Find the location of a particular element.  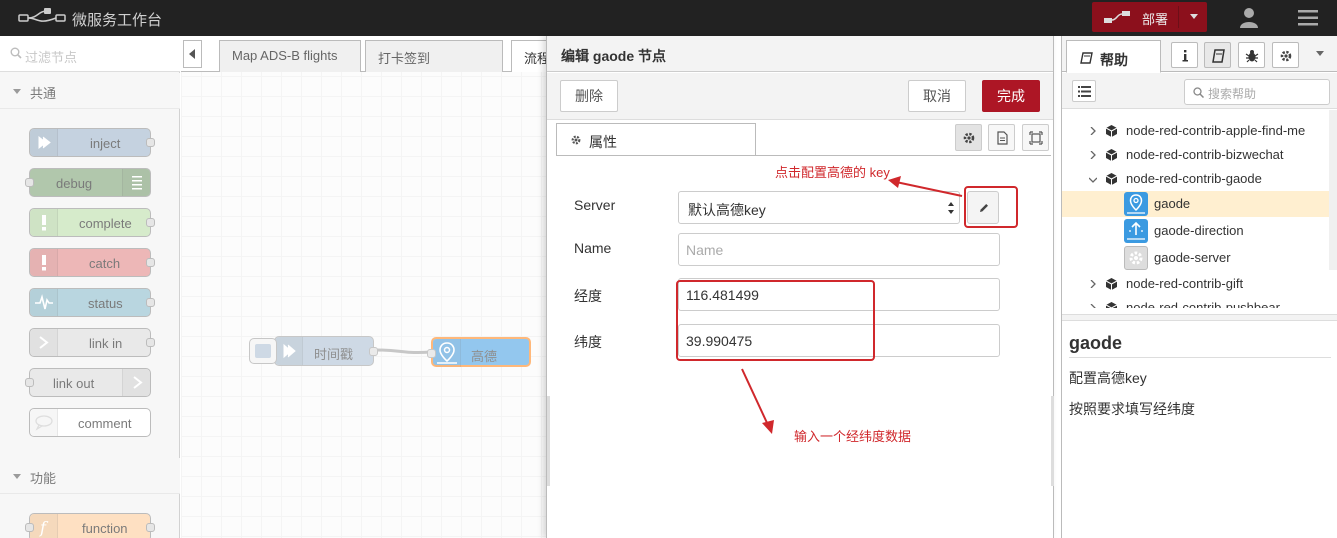

tab-help-label: 帮助 is located at coordinates (1114, 60).